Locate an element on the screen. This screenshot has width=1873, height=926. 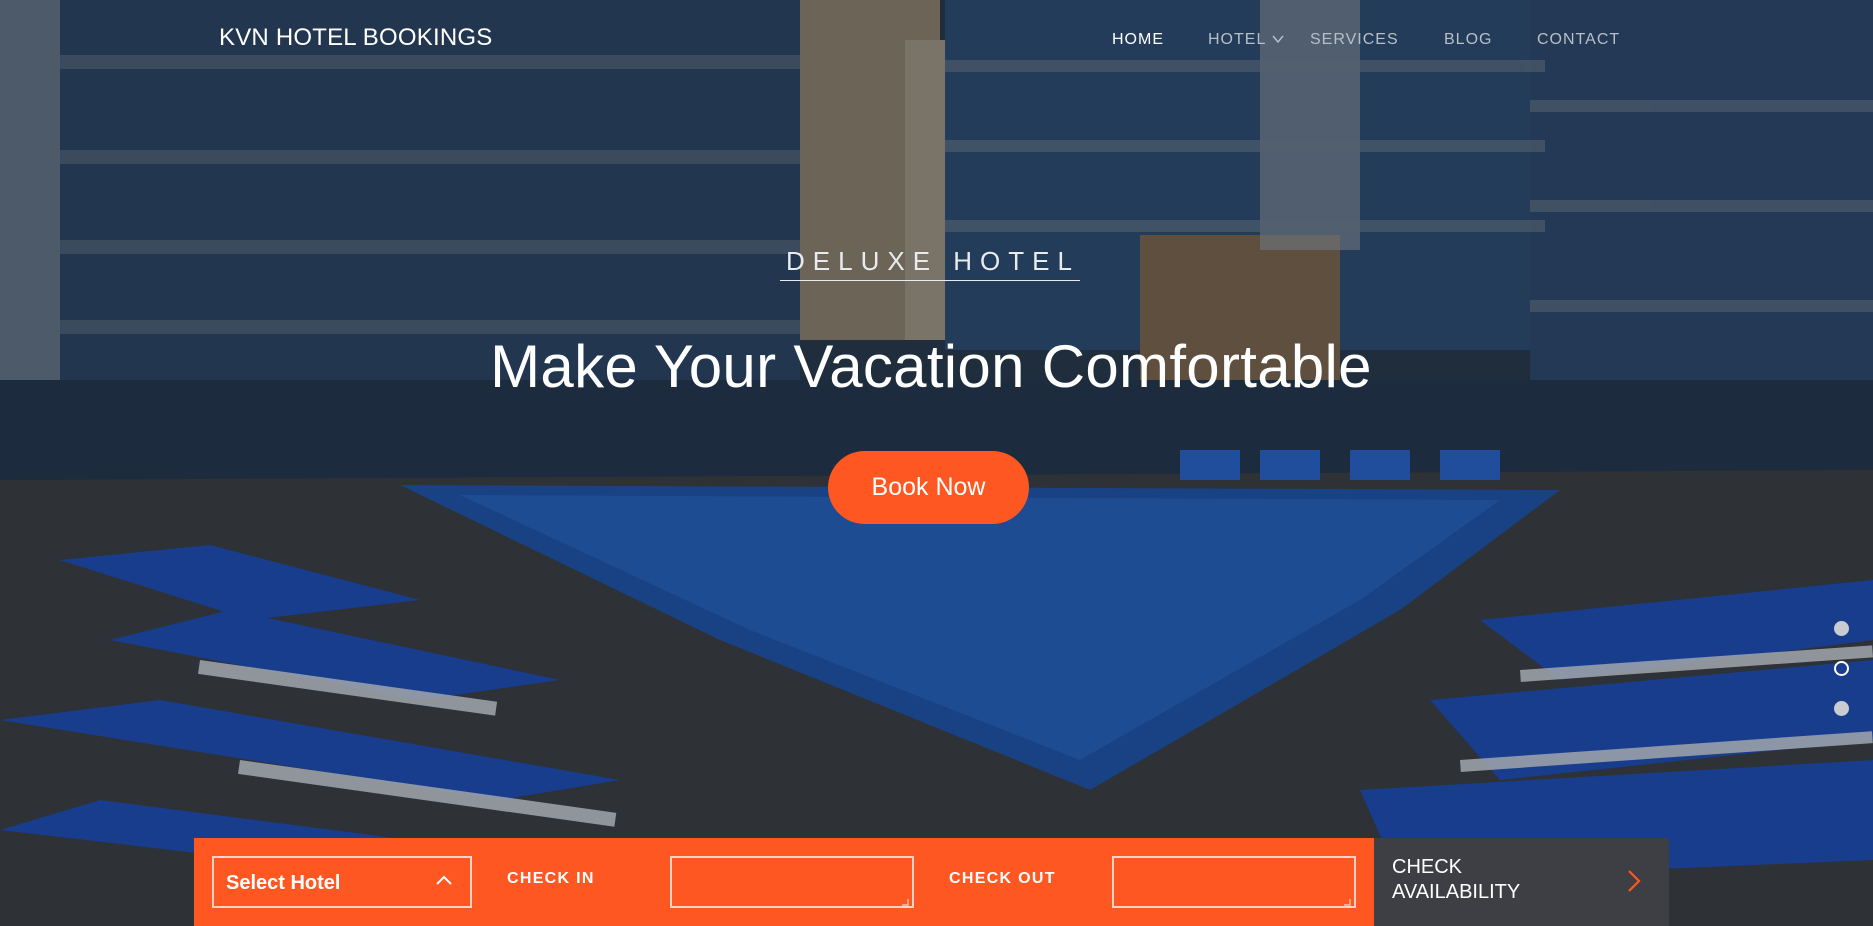
check-out-label: CHECK OUT is located at coordinates (1002, 878).